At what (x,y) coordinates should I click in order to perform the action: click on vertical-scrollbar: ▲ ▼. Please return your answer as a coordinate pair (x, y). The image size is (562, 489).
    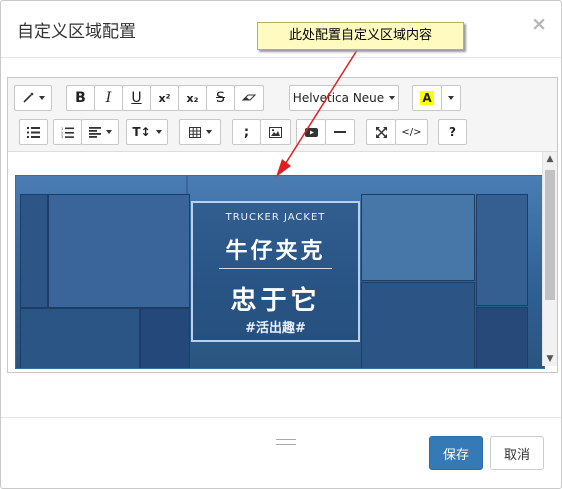
    Looking at the image, I should click on (549, 259).